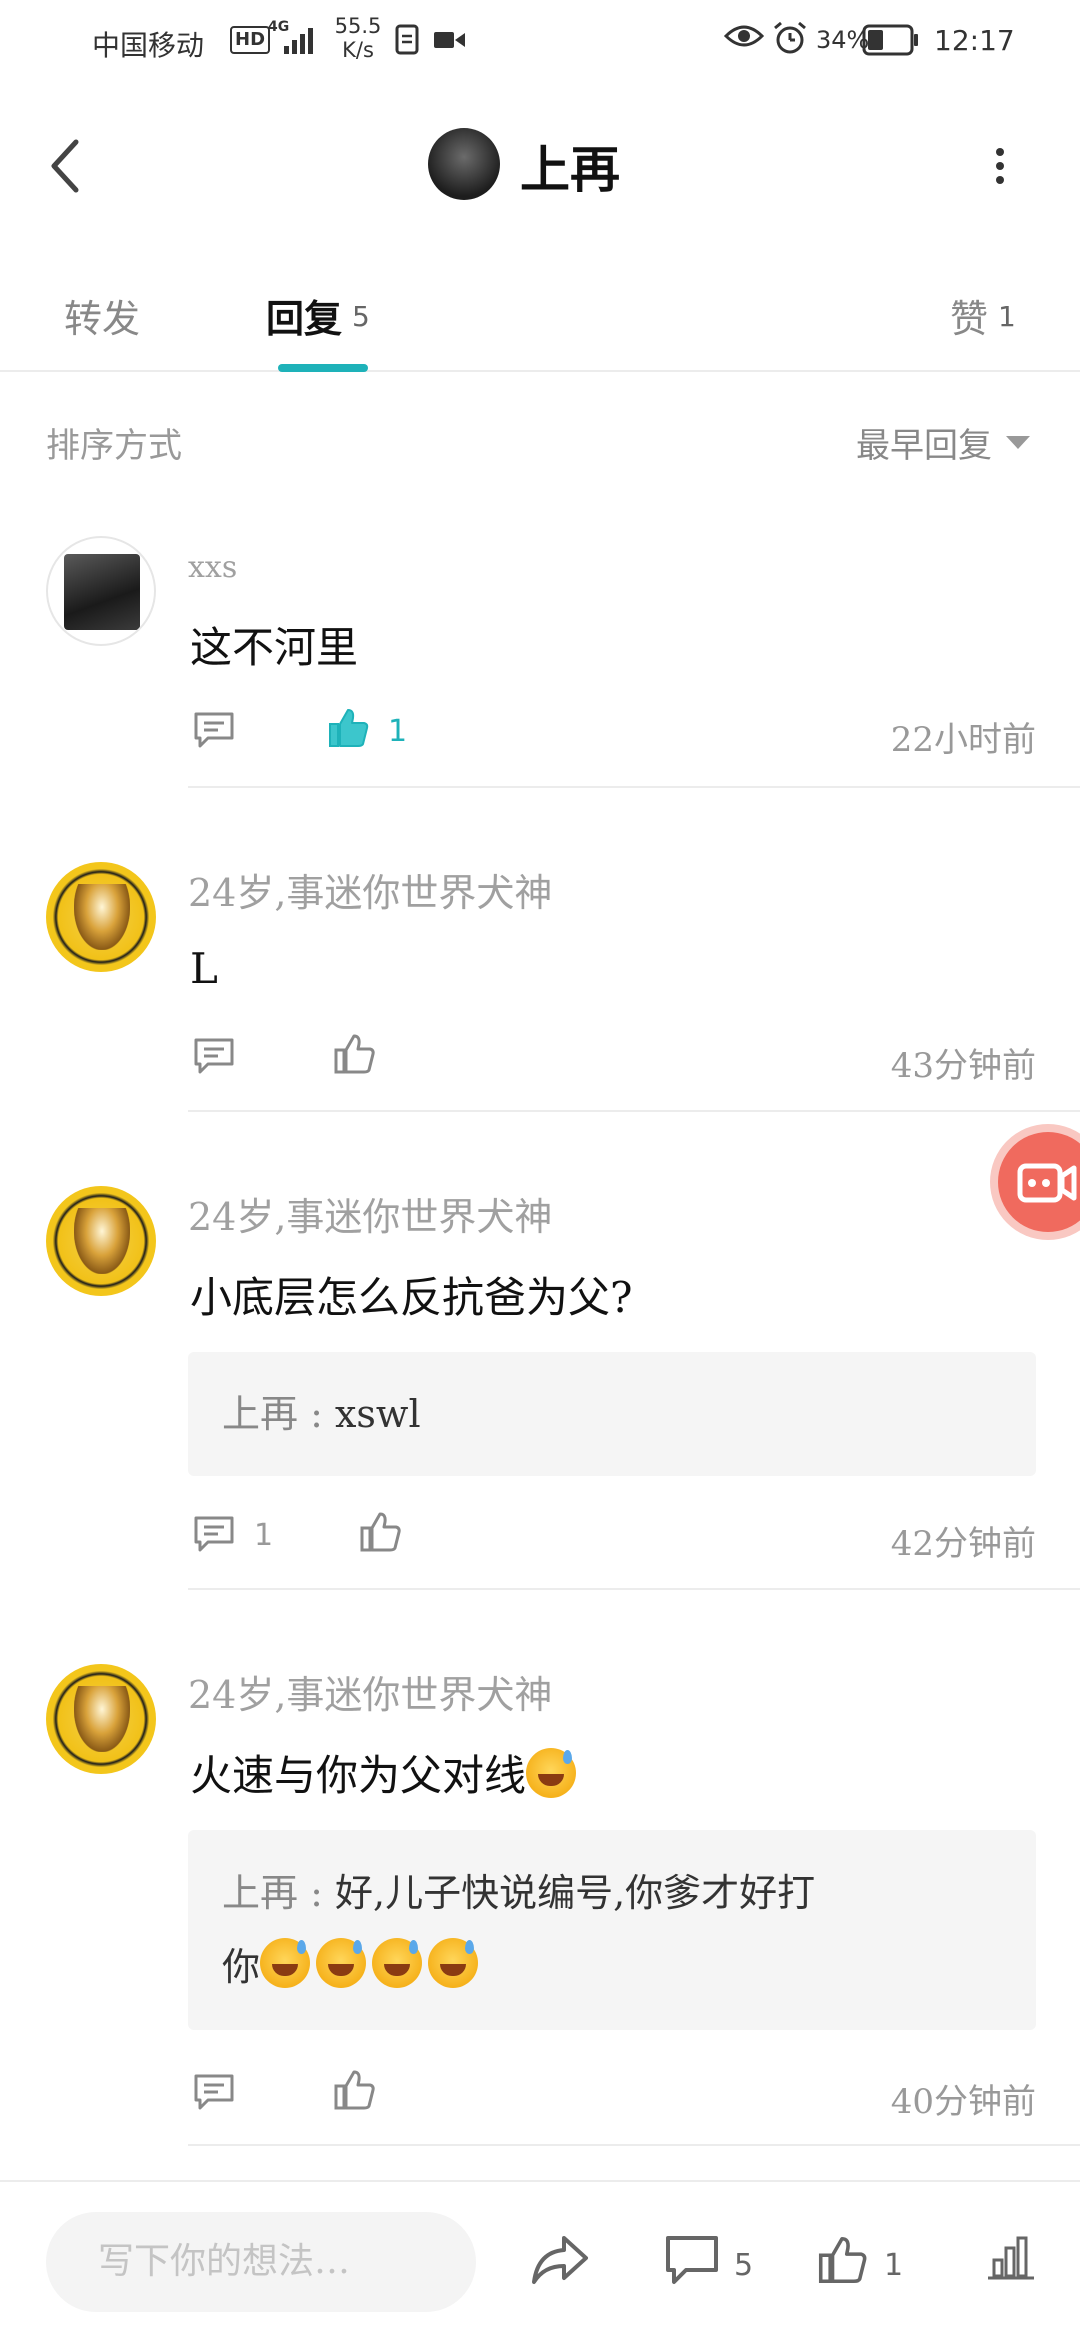 The image size is (1080, 2340). Describe the element at coordinates (692, 2260) in the screenshot. I see `comment-icon` at that location.